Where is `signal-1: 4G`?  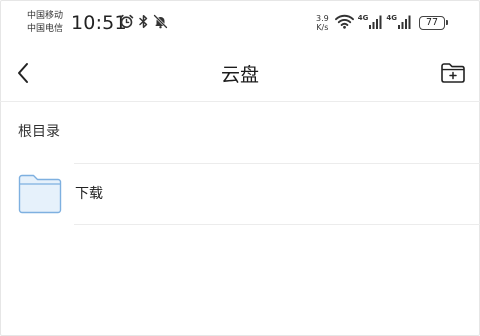
signal-1: 4G is located at coordinates (370, 23).